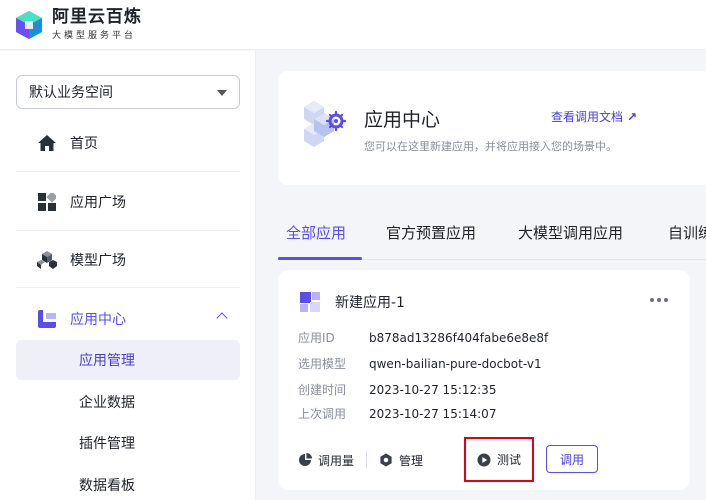  I want to click on manage-label: 管理, so click(411, 460).